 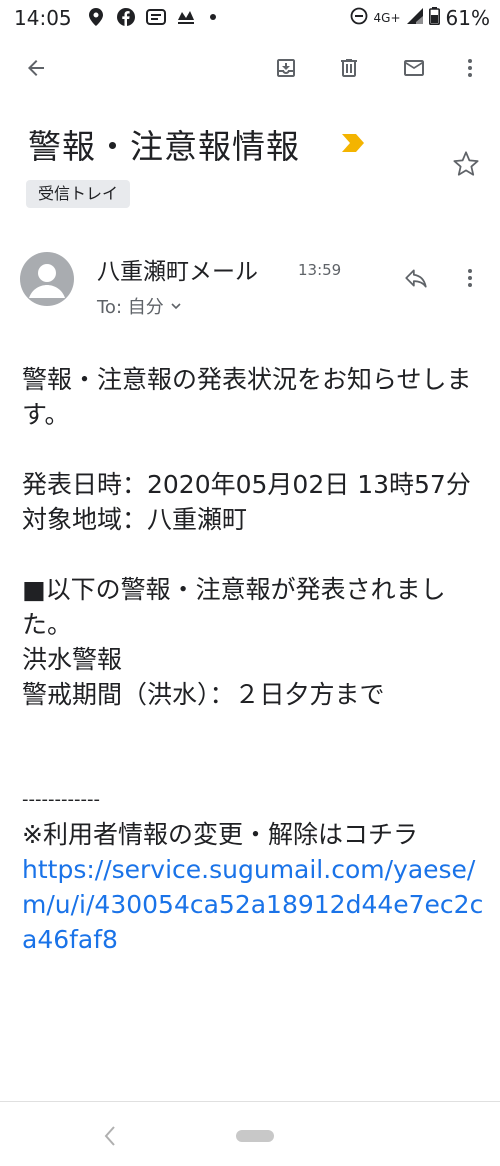 What do you see at coordinates (177, 272) in the screenshot?
I see `sender-name: 八重瀬町メール` at bounding box center [177, 272].